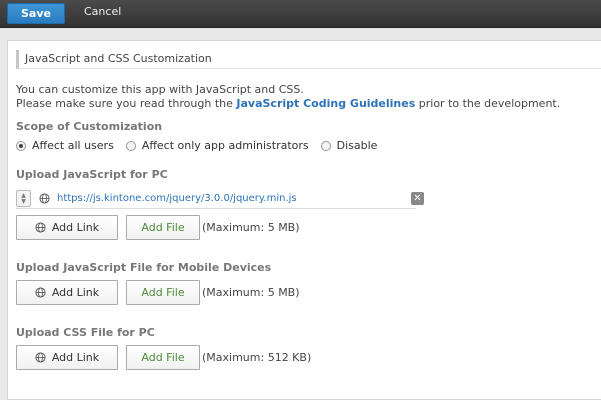  What do you see at coordinates (325, 103) in the screenshot?
I see `coding-guidelines-link: JavaScript Coding Guidelines` at bounding box center [325, 103].